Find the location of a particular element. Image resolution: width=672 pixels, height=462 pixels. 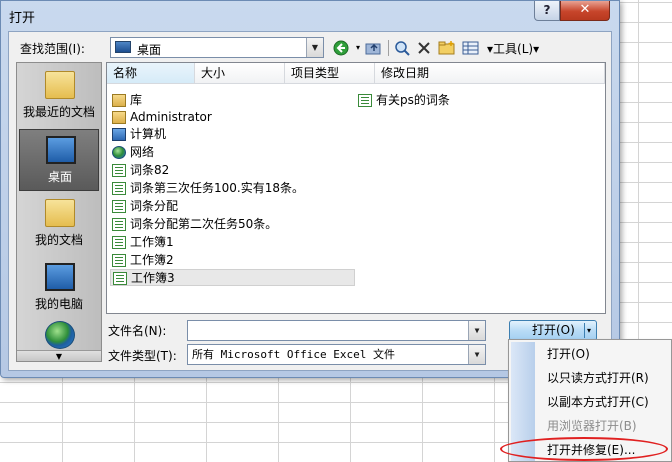

file-name: 工作簿2 is located at coordinates (152, 260).